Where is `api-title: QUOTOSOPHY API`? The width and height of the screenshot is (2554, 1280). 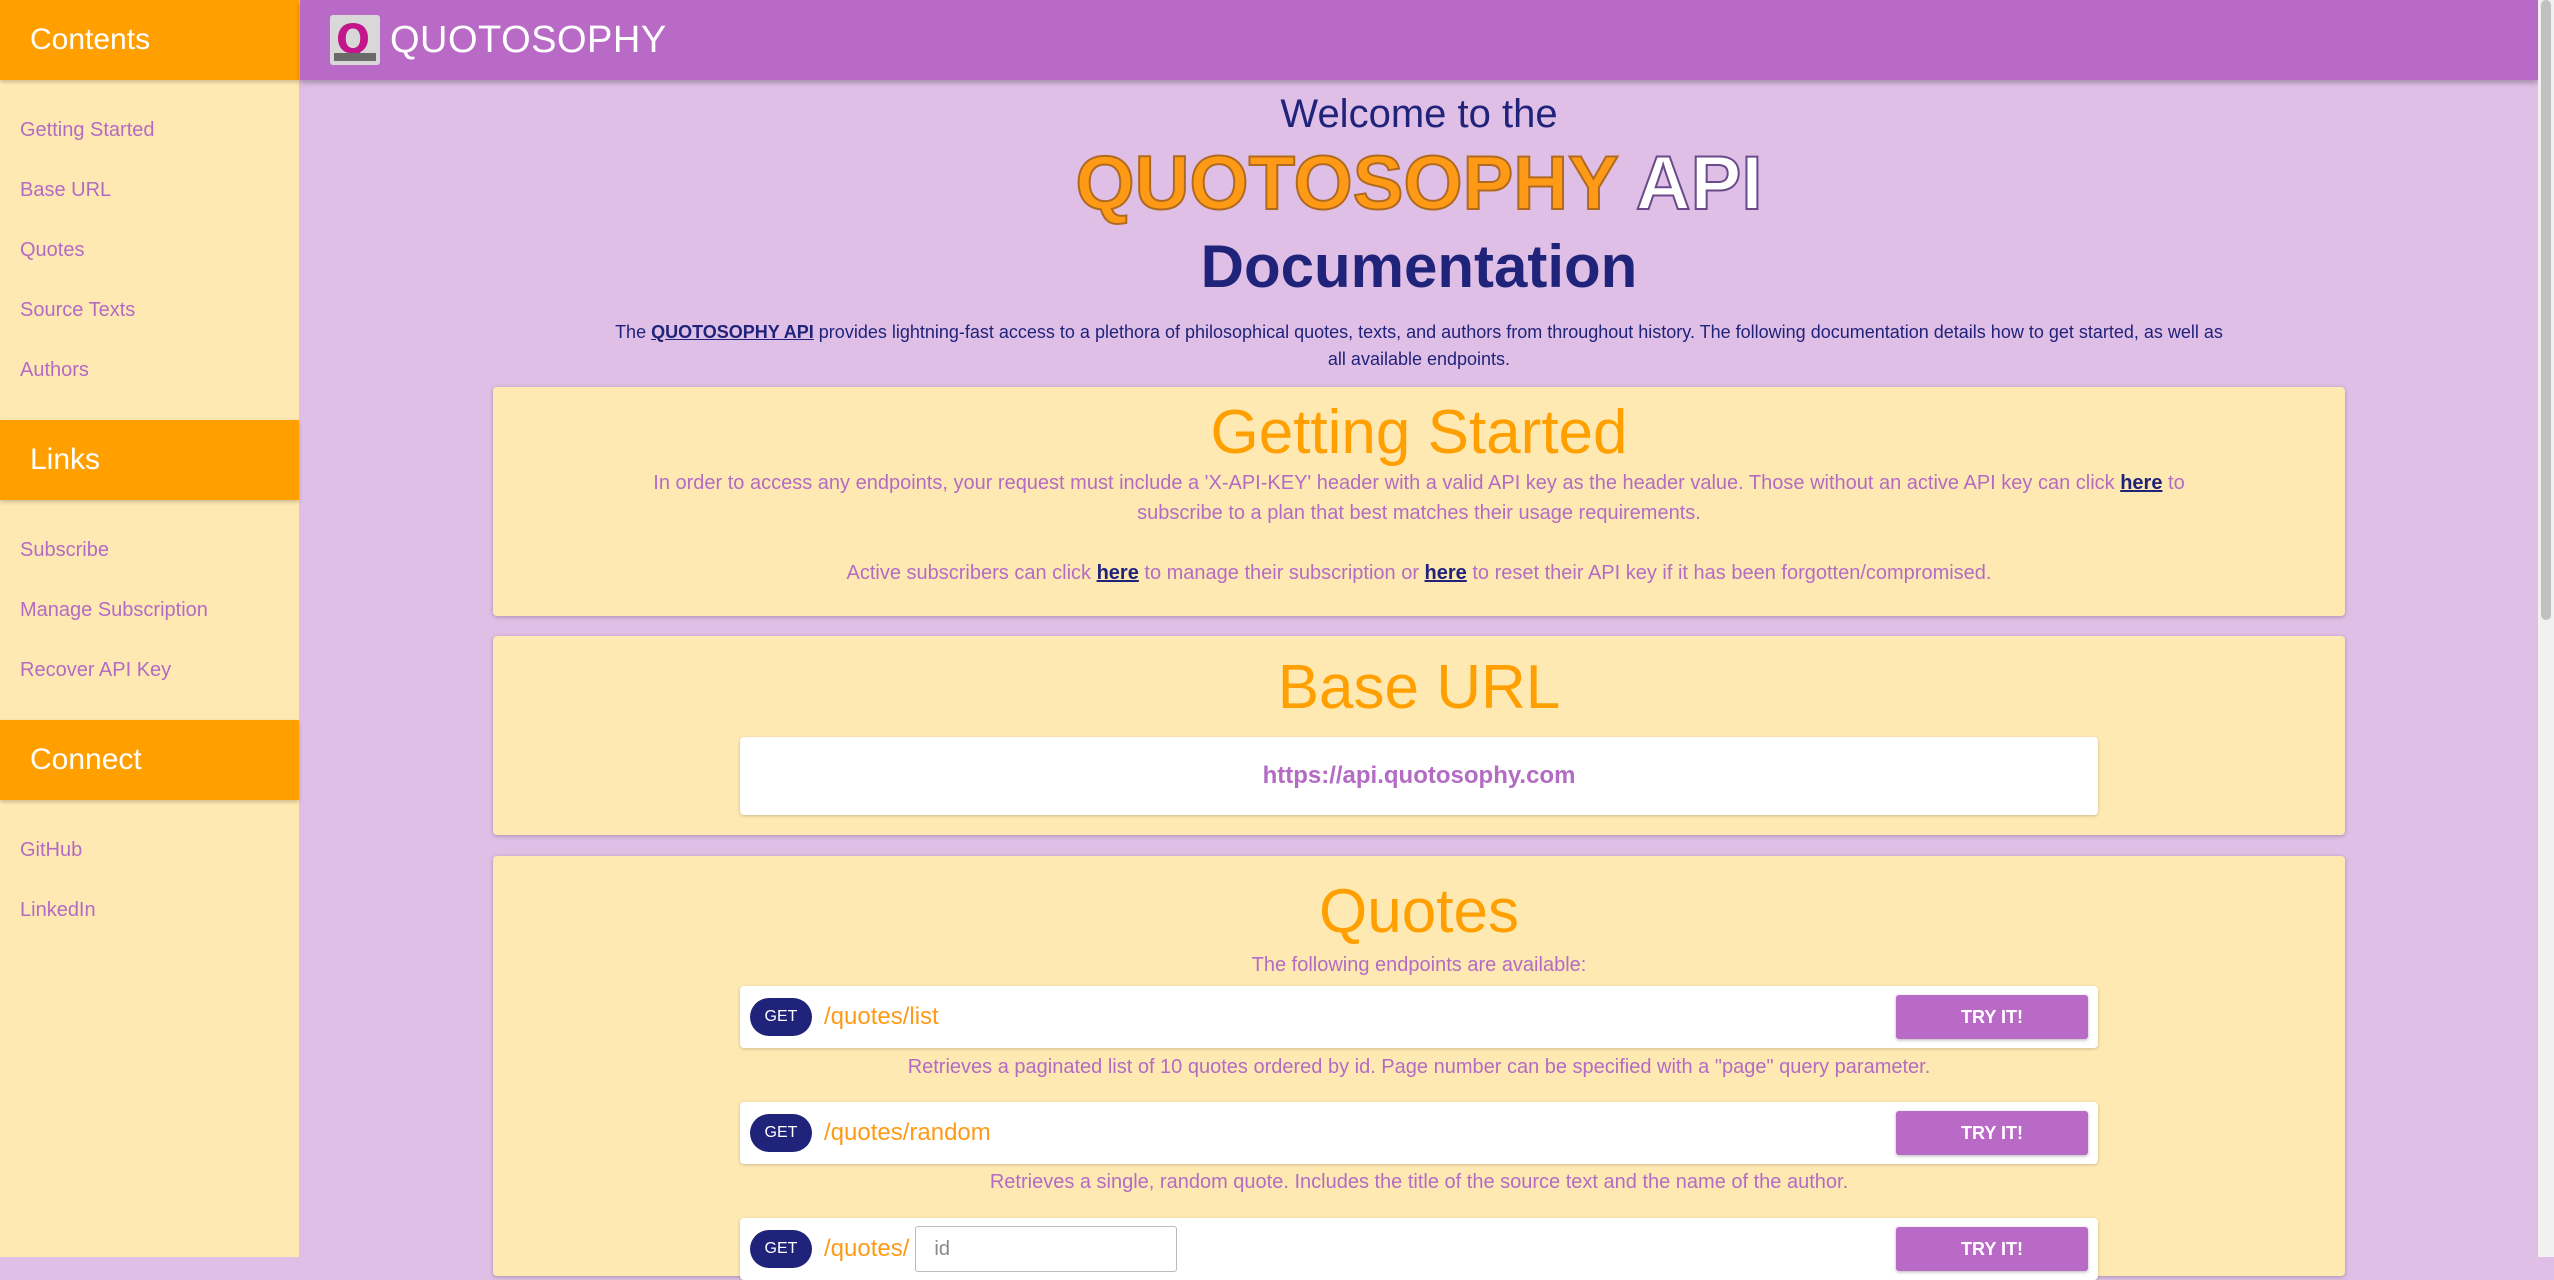
api-title: QUOTOSOPHY API is located at coordinates (1419, 184).